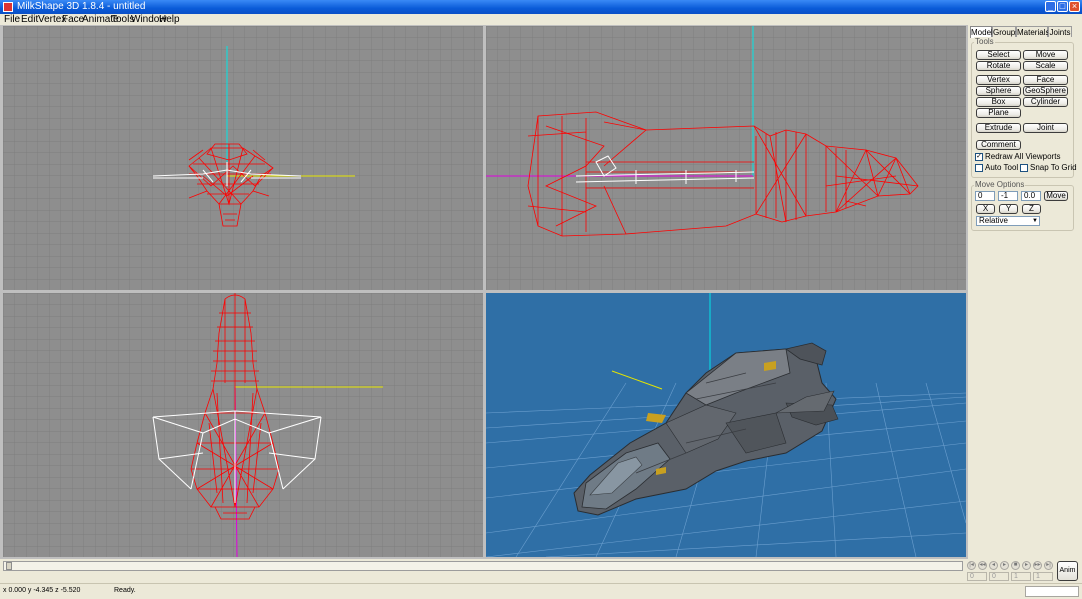 This screenshot has height=599, width=1082. Describe the element at coordinates (977, 576) in the screenshot. I see `anim-start-field: 0` at that location.